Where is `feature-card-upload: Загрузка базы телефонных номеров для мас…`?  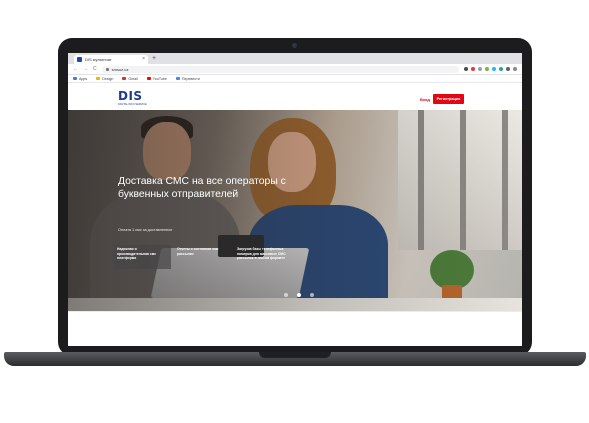 feature-card-upload: Загрузка базы телефонных номеров для мас… is located at coordinates (262, 257).